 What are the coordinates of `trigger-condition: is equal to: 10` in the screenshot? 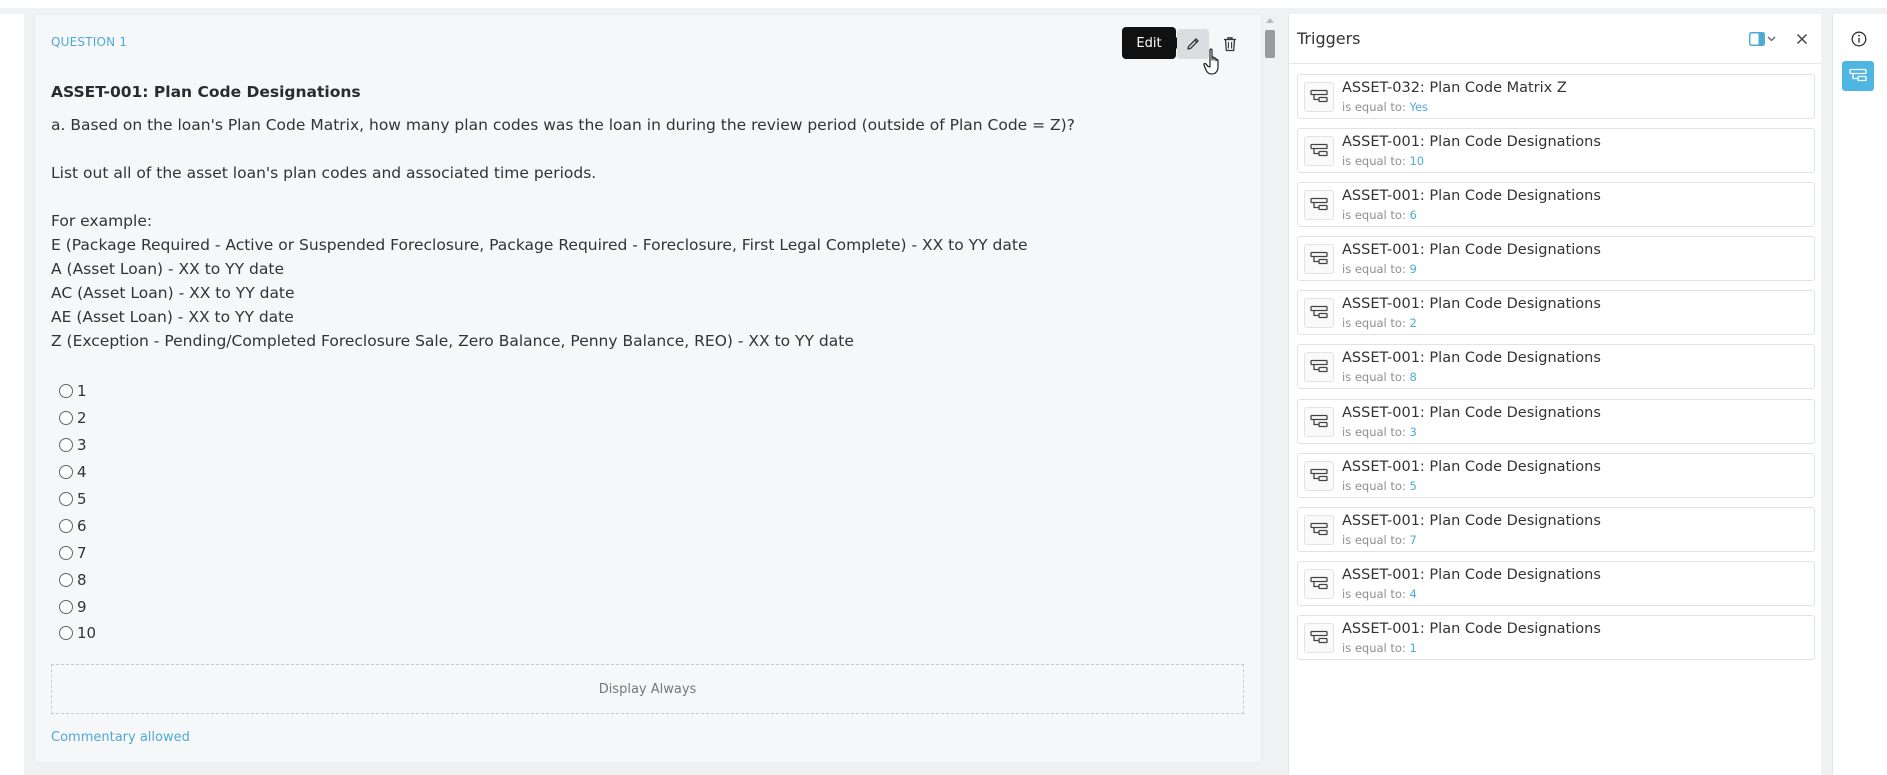 It's located at (1383, 161).